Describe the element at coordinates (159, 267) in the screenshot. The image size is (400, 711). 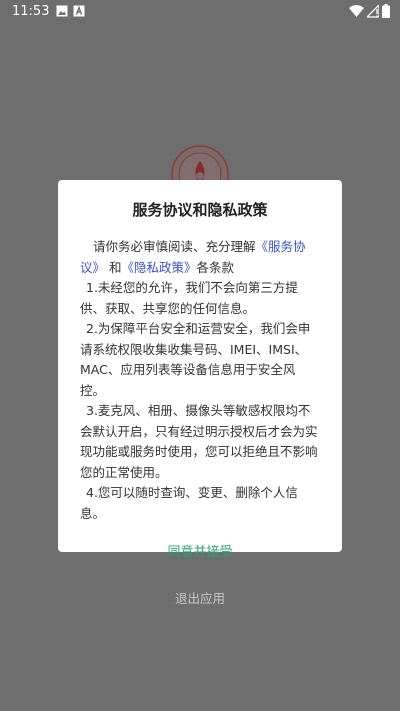
I see `privacy-policy-link: 《隐私政策》` at that location.